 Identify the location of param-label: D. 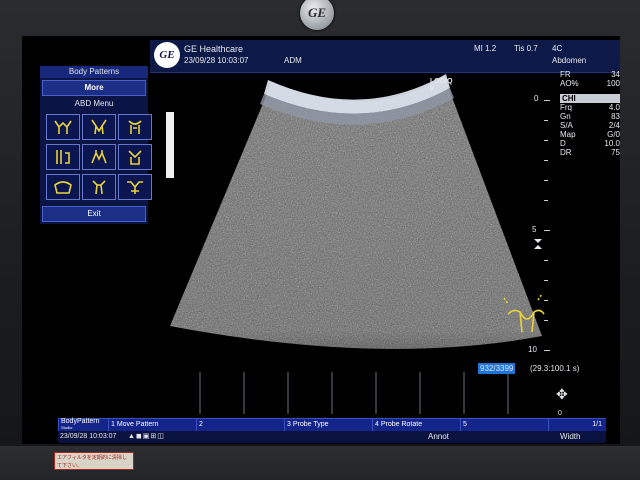
(563, 143).